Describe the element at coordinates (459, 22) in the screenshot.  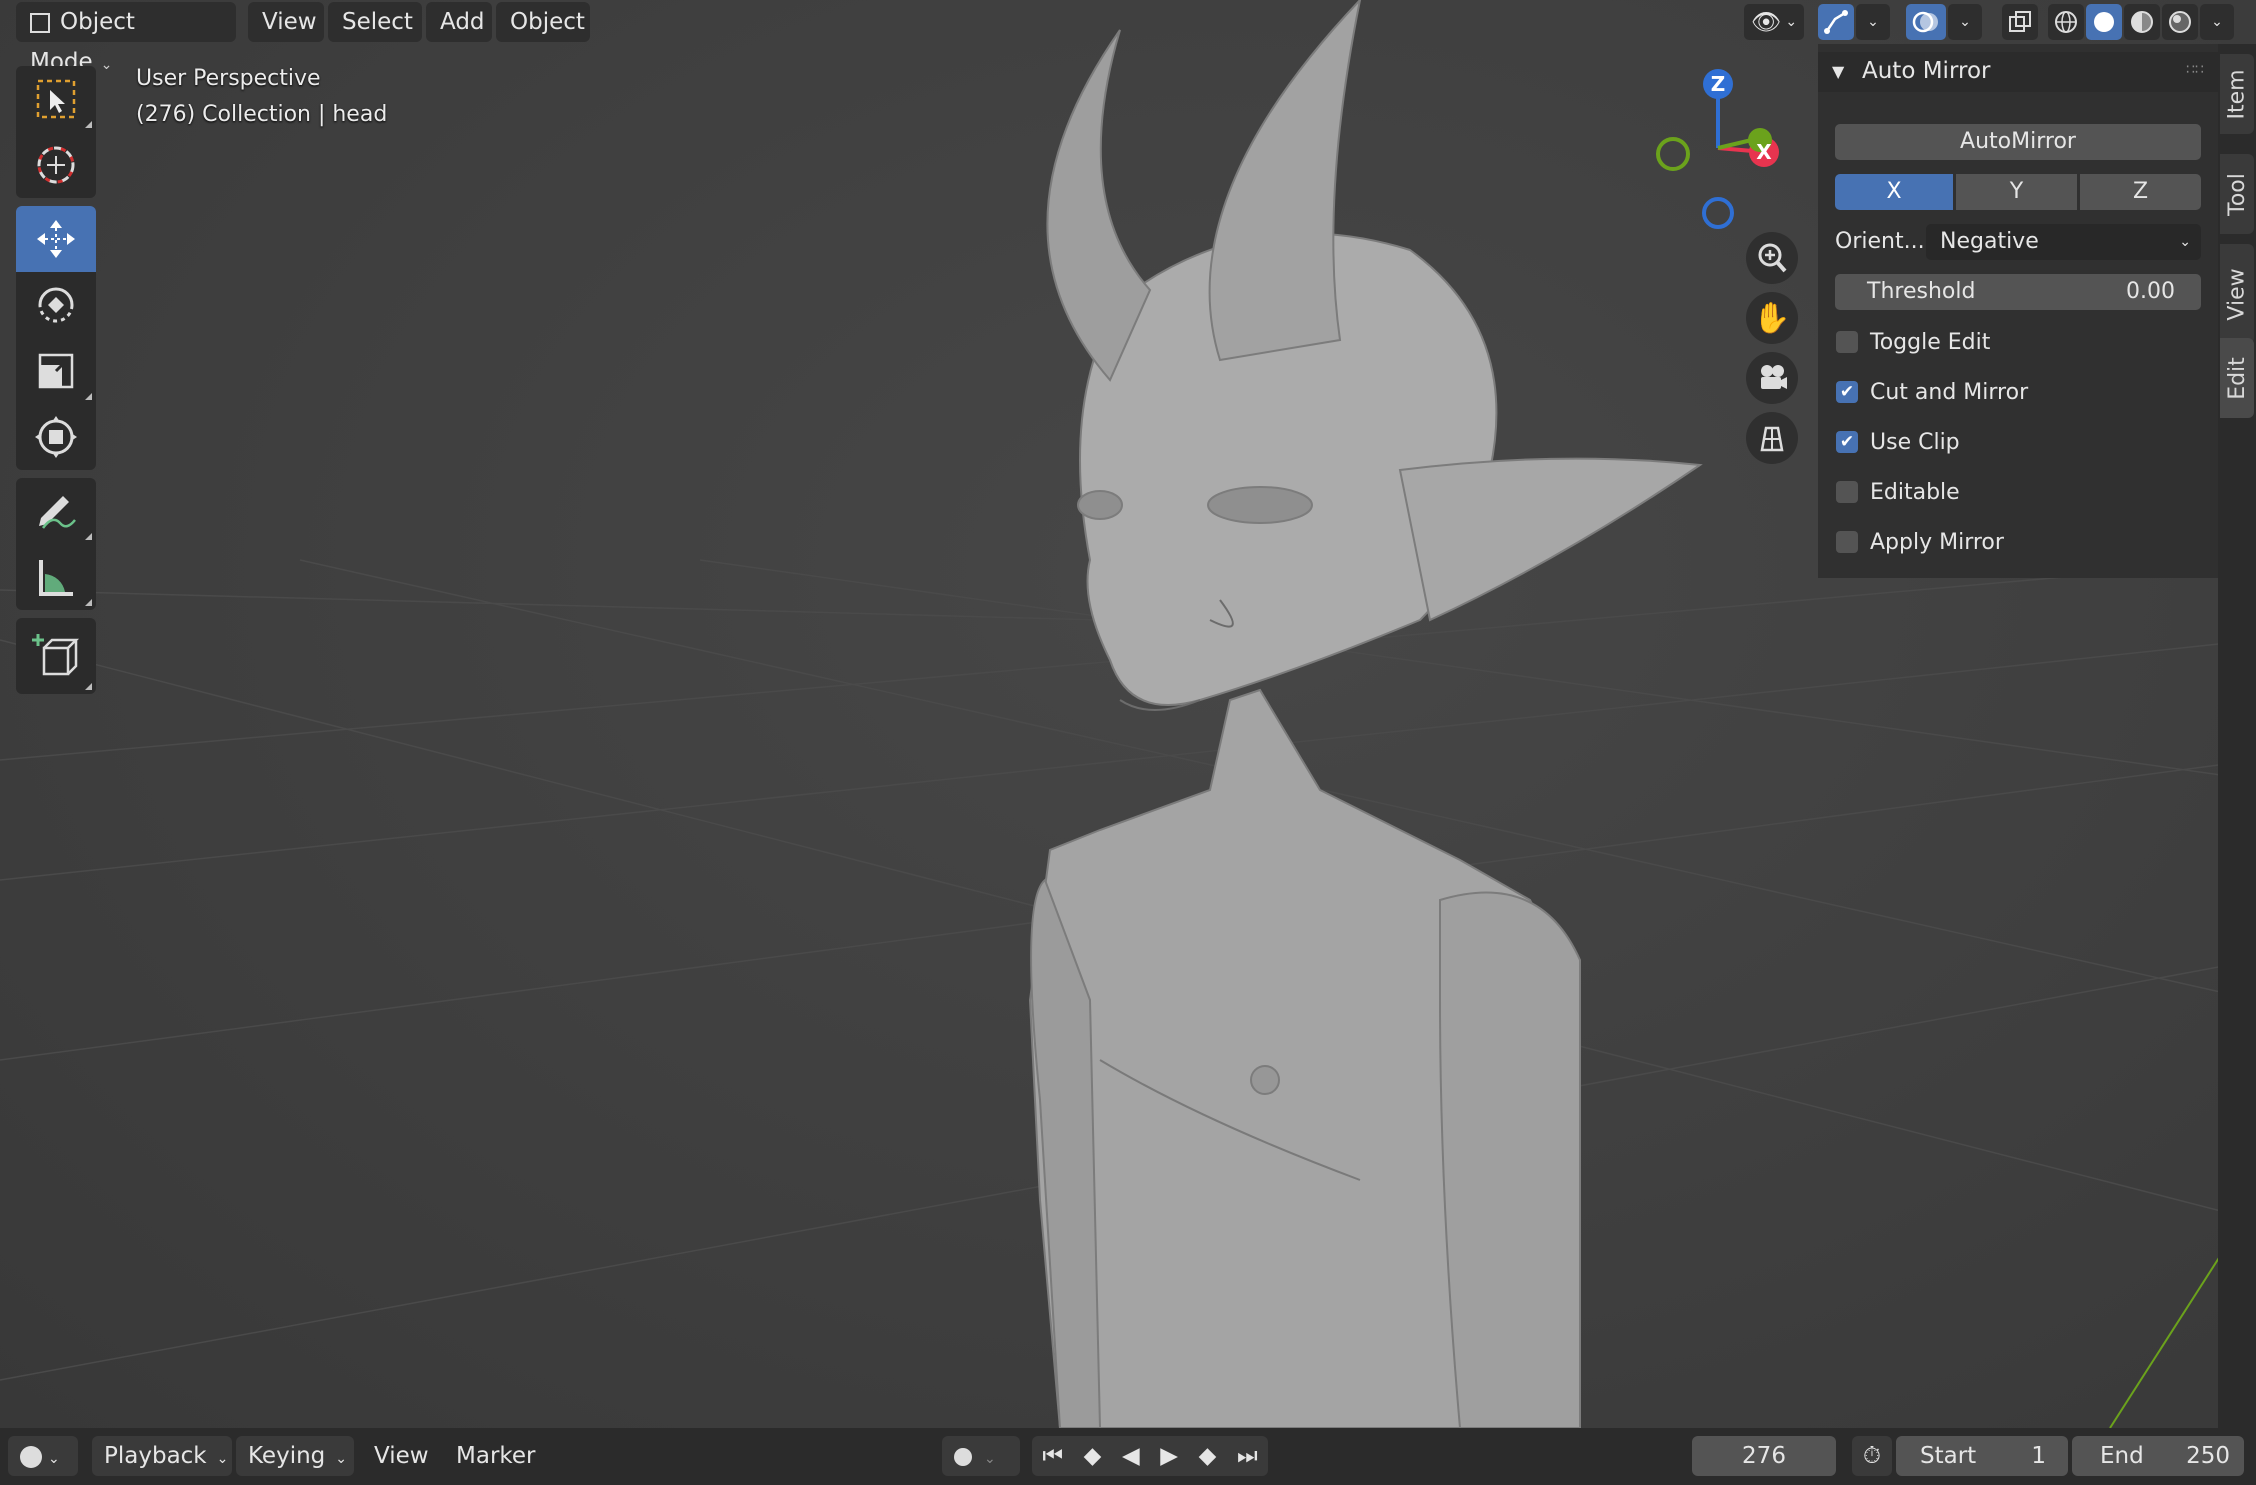
I see `menu-add: Add` at that location.